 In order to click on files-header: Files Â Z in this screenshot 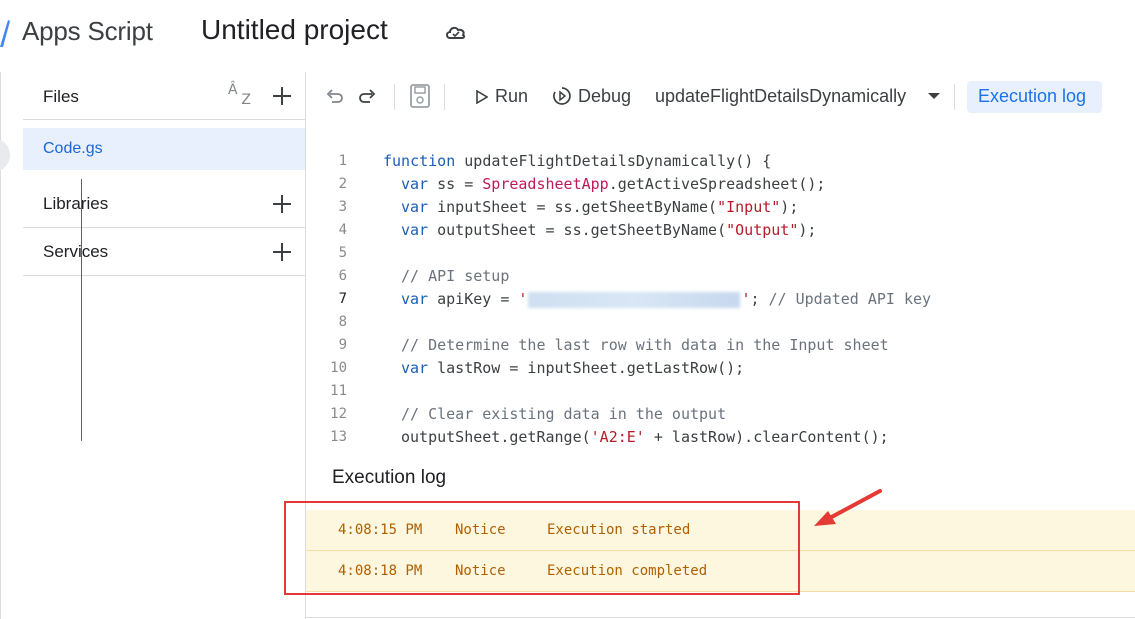, I will do `click(164, 96)`.